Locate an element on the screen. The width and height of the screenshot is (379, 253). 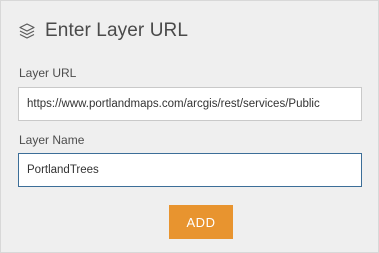
add-button: ADD is located at coordinates (201, 222).